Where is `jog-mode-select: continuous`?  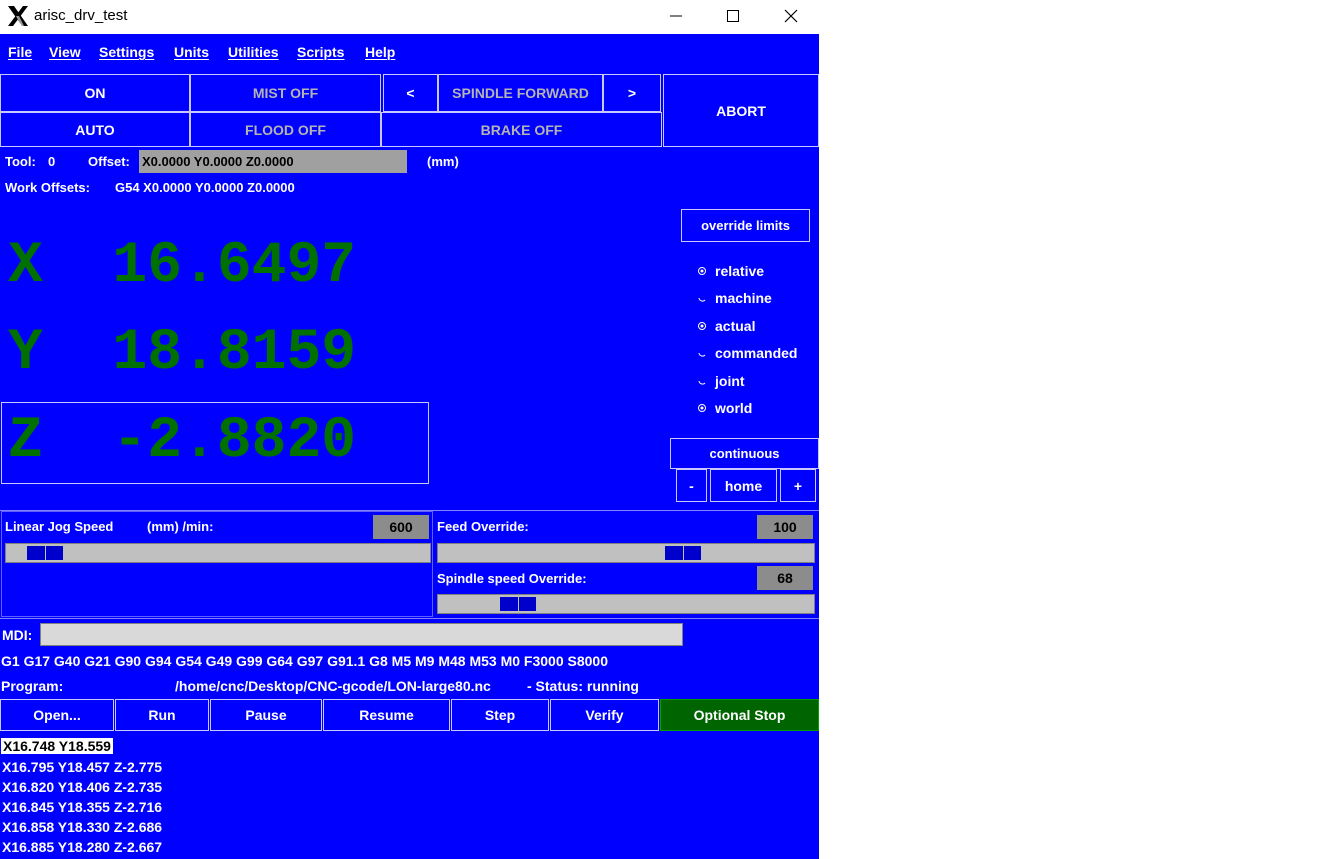
jog-mode-select: continuous is located at coordinates (744, 453).